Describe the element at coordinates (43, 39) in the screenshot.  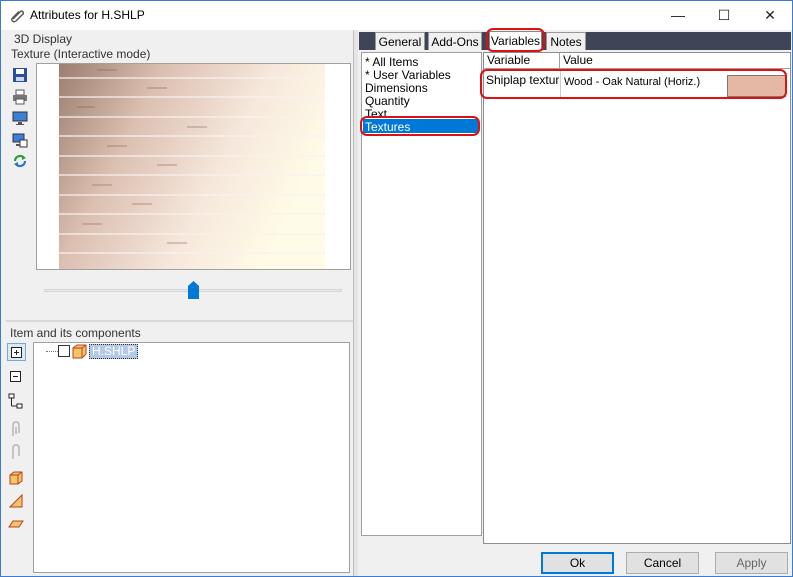
I see `display-group-label: 3D Display` at that location.